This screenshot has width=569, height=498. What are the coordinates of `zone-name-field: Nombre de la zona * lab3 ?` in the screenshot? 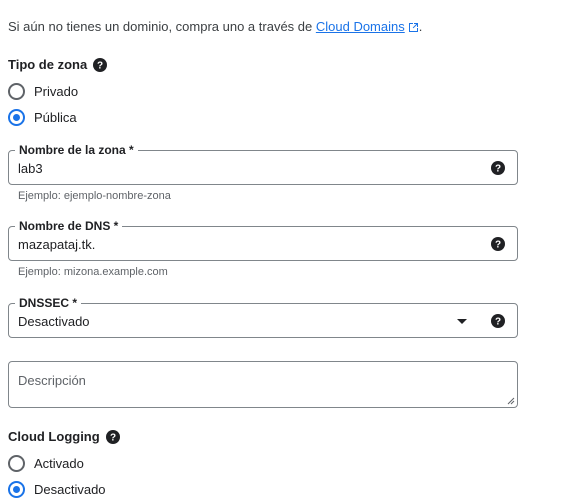 It's located at (263, 164).